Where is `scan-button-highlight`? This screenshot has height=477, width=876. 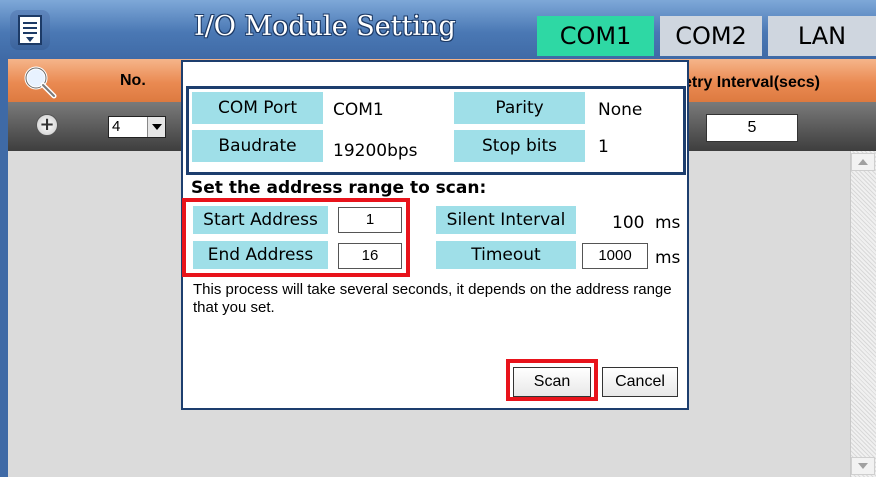 scan-button-highlight is located at coordinates (552, 380).